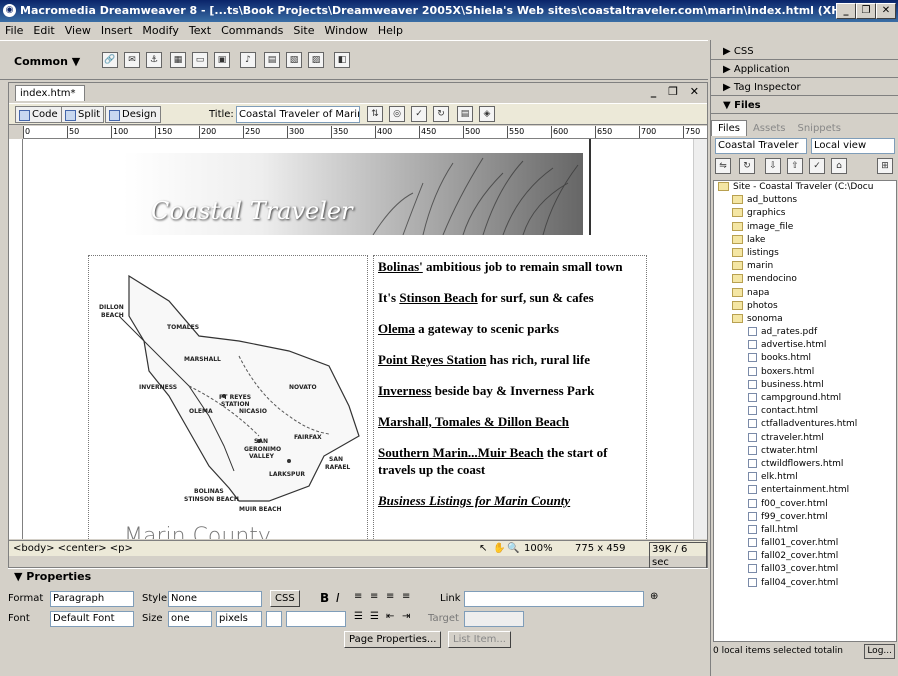 The height and width of the screenshot is (676, 898). I want to click on close-button: ✕, so click(886, 11).